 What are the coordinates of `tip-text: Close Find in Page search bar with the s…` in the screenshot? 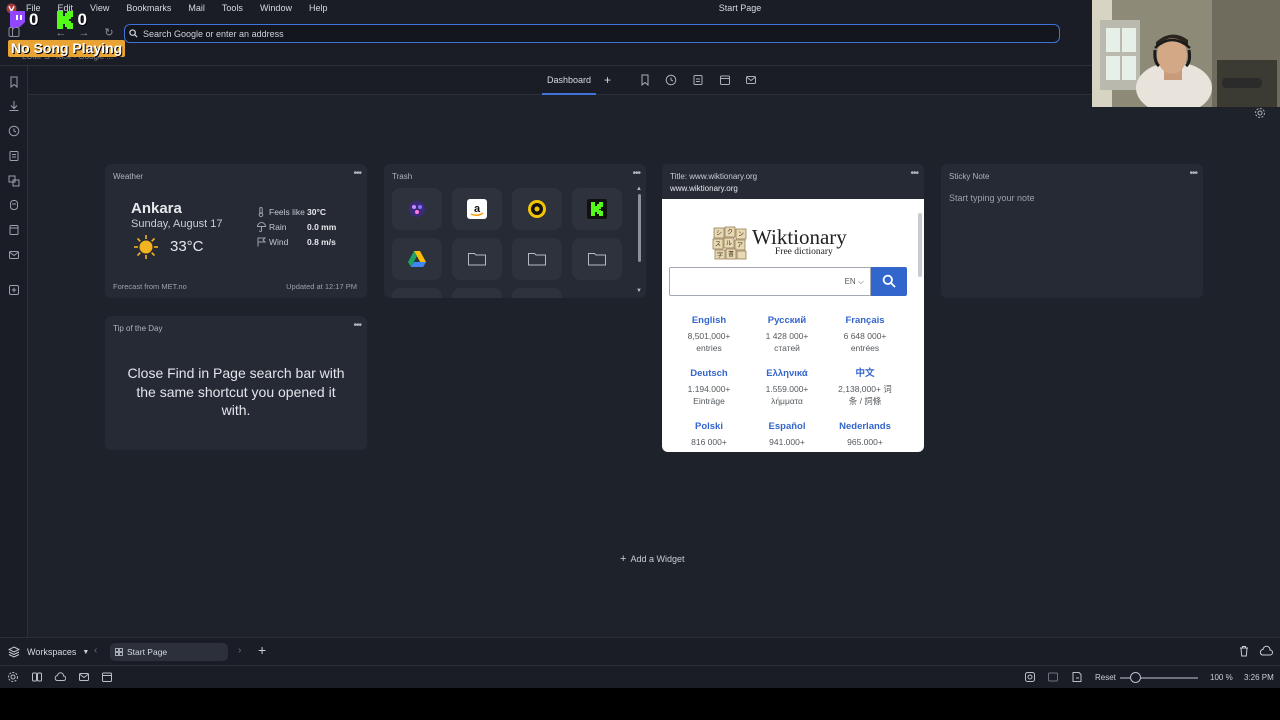 It's located at (236, 391).